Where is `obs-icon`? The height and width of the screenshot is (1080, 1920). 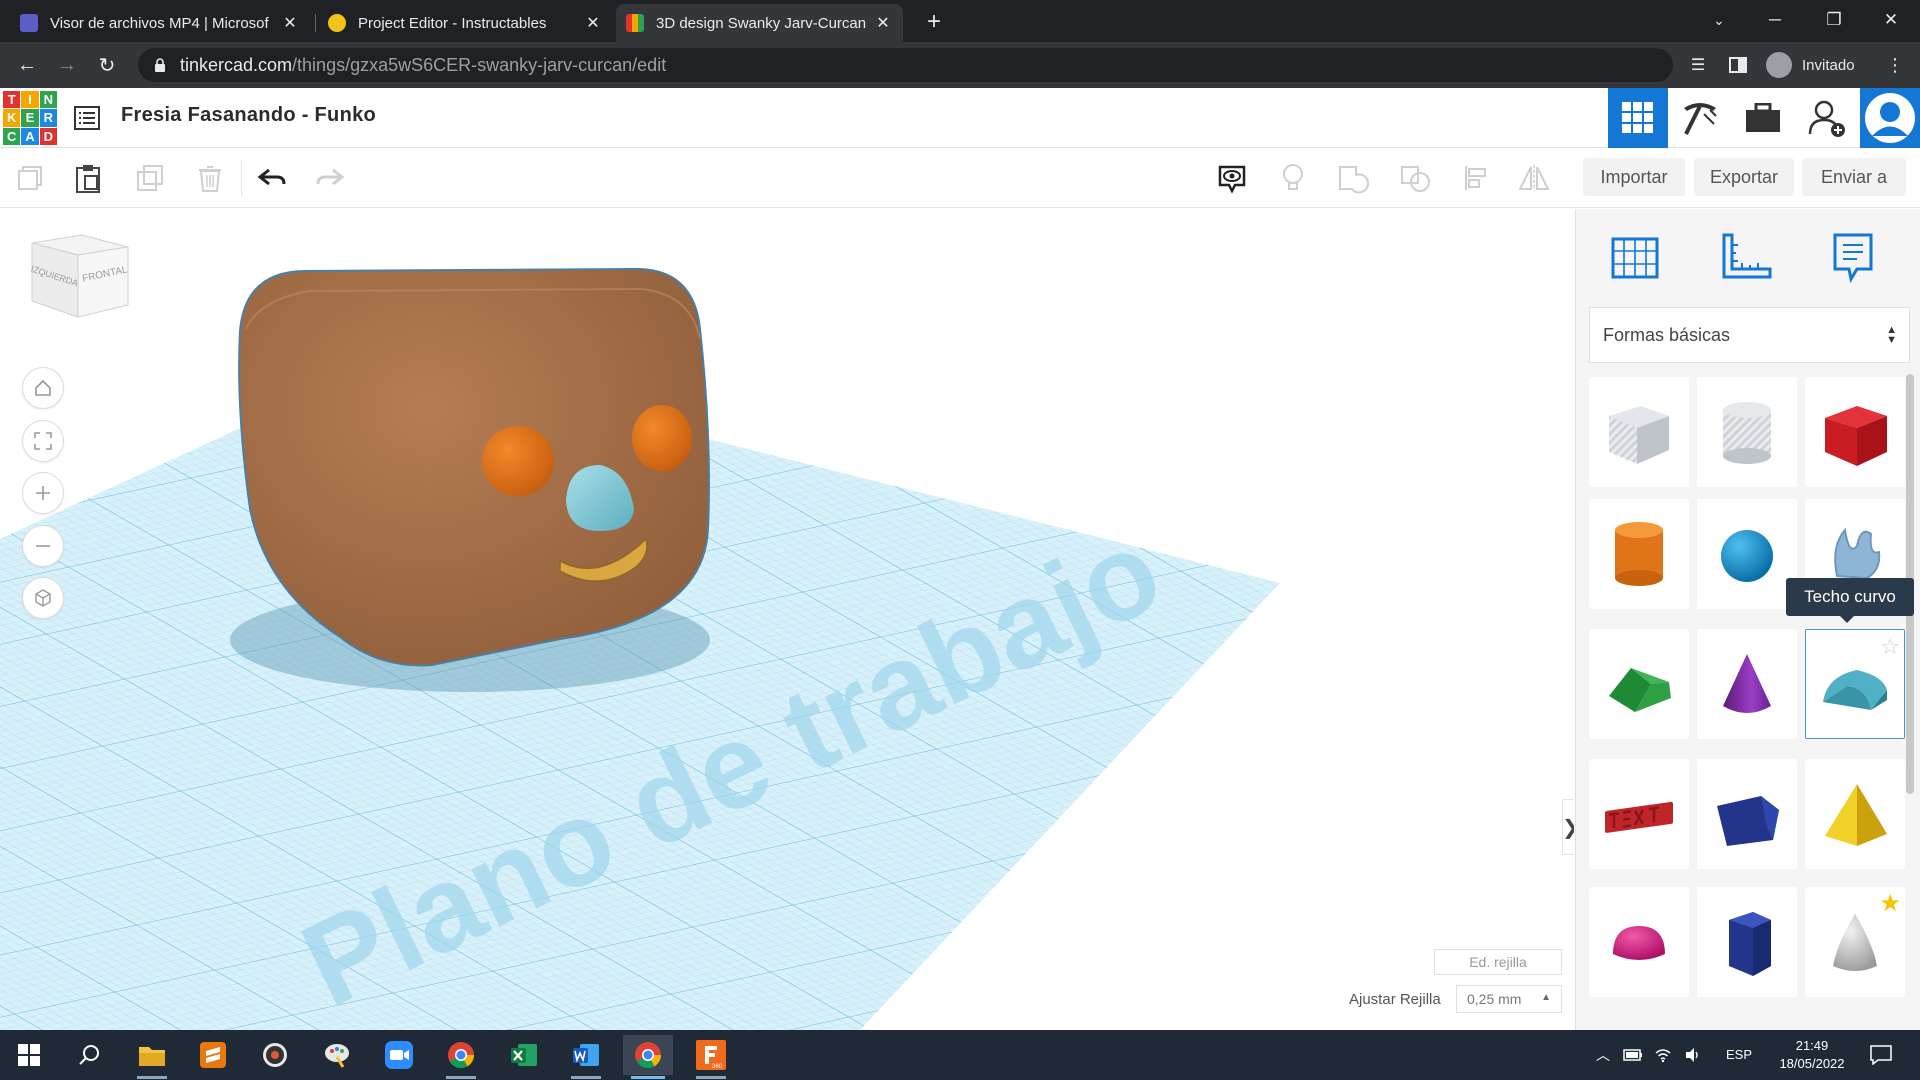
obs-icon is located at coordinates (275, 1055).